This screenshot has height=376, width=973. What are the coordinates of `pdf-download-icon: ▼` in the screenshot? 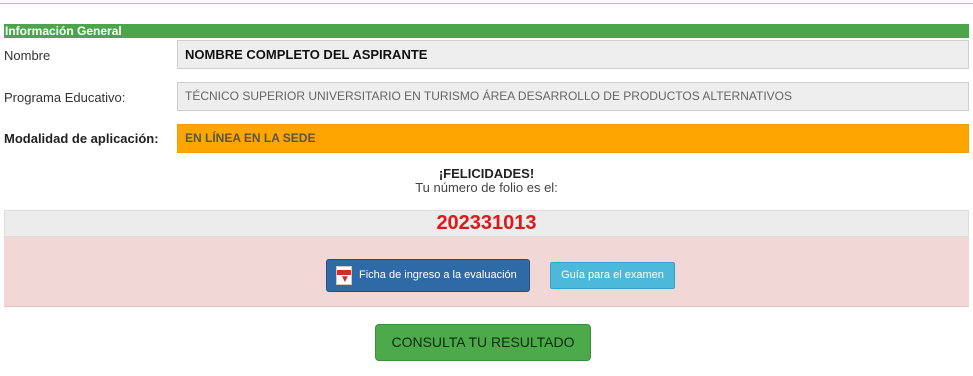 It's located at (344, 275).